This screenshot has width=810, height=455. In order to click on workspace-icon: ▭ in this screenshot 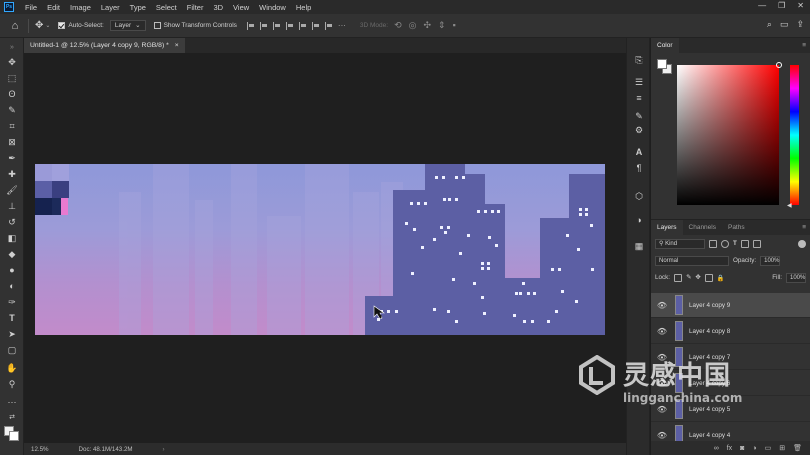, I will do `click(784, 24)`.